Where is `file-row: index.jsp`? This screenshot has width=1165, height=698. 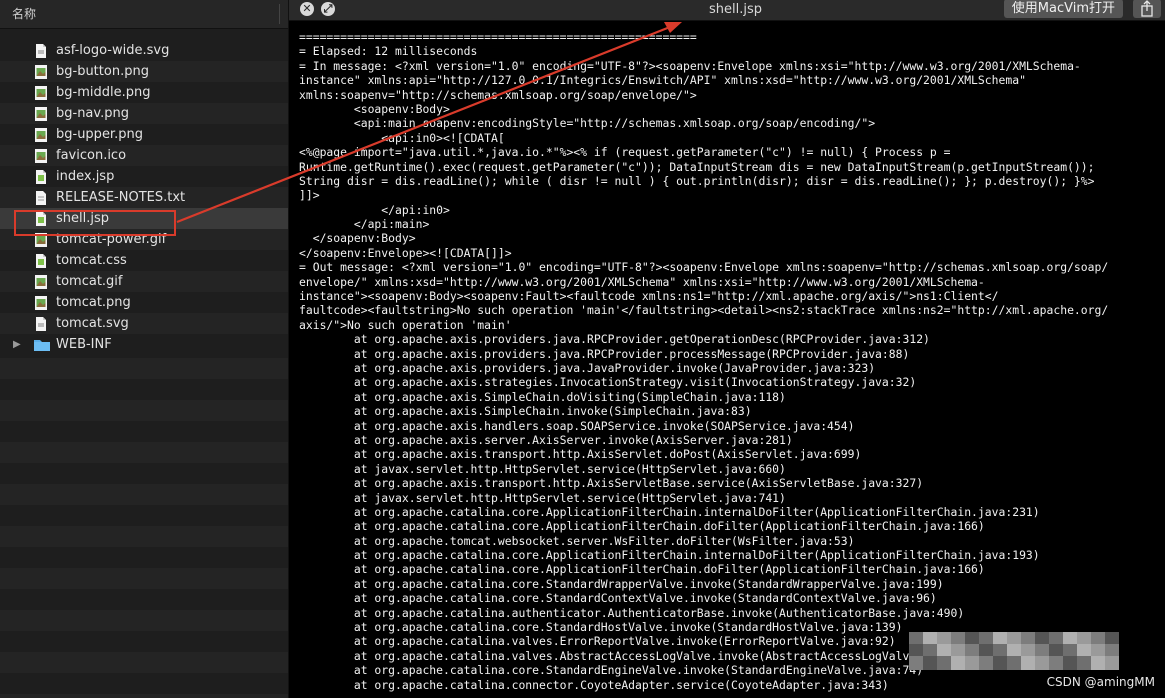 file-row: index.jsp is located at coordinates (144, 176).